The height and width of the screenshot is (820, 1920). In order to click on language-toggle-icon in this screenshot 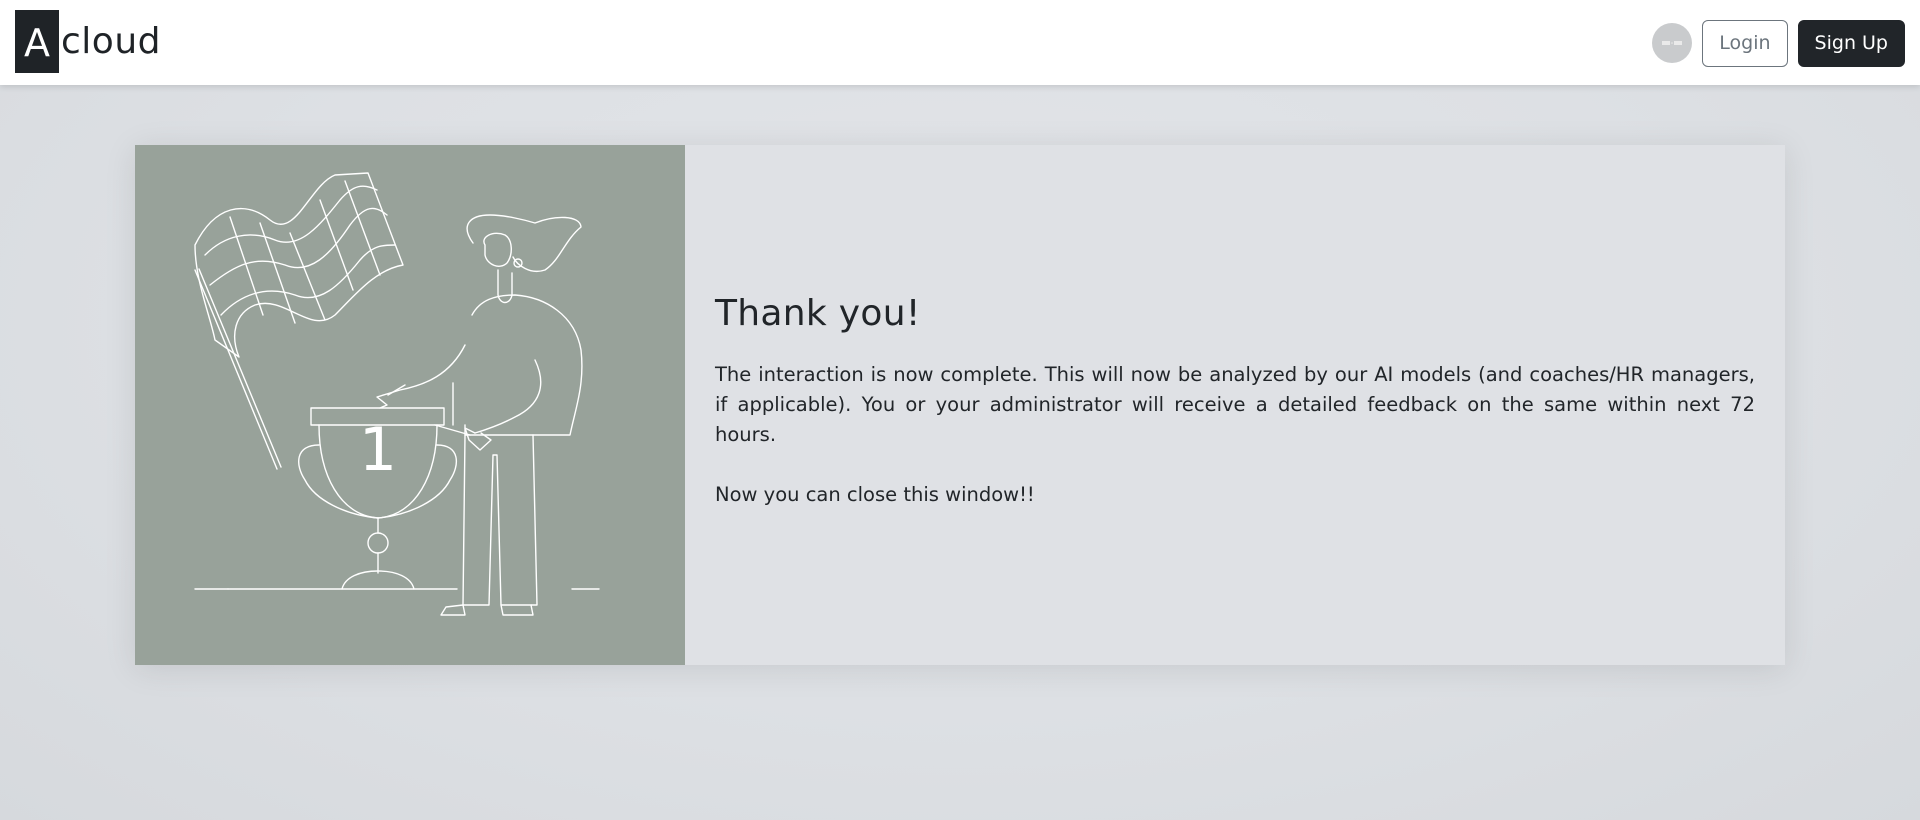, I will do `click(1672, 43)`.